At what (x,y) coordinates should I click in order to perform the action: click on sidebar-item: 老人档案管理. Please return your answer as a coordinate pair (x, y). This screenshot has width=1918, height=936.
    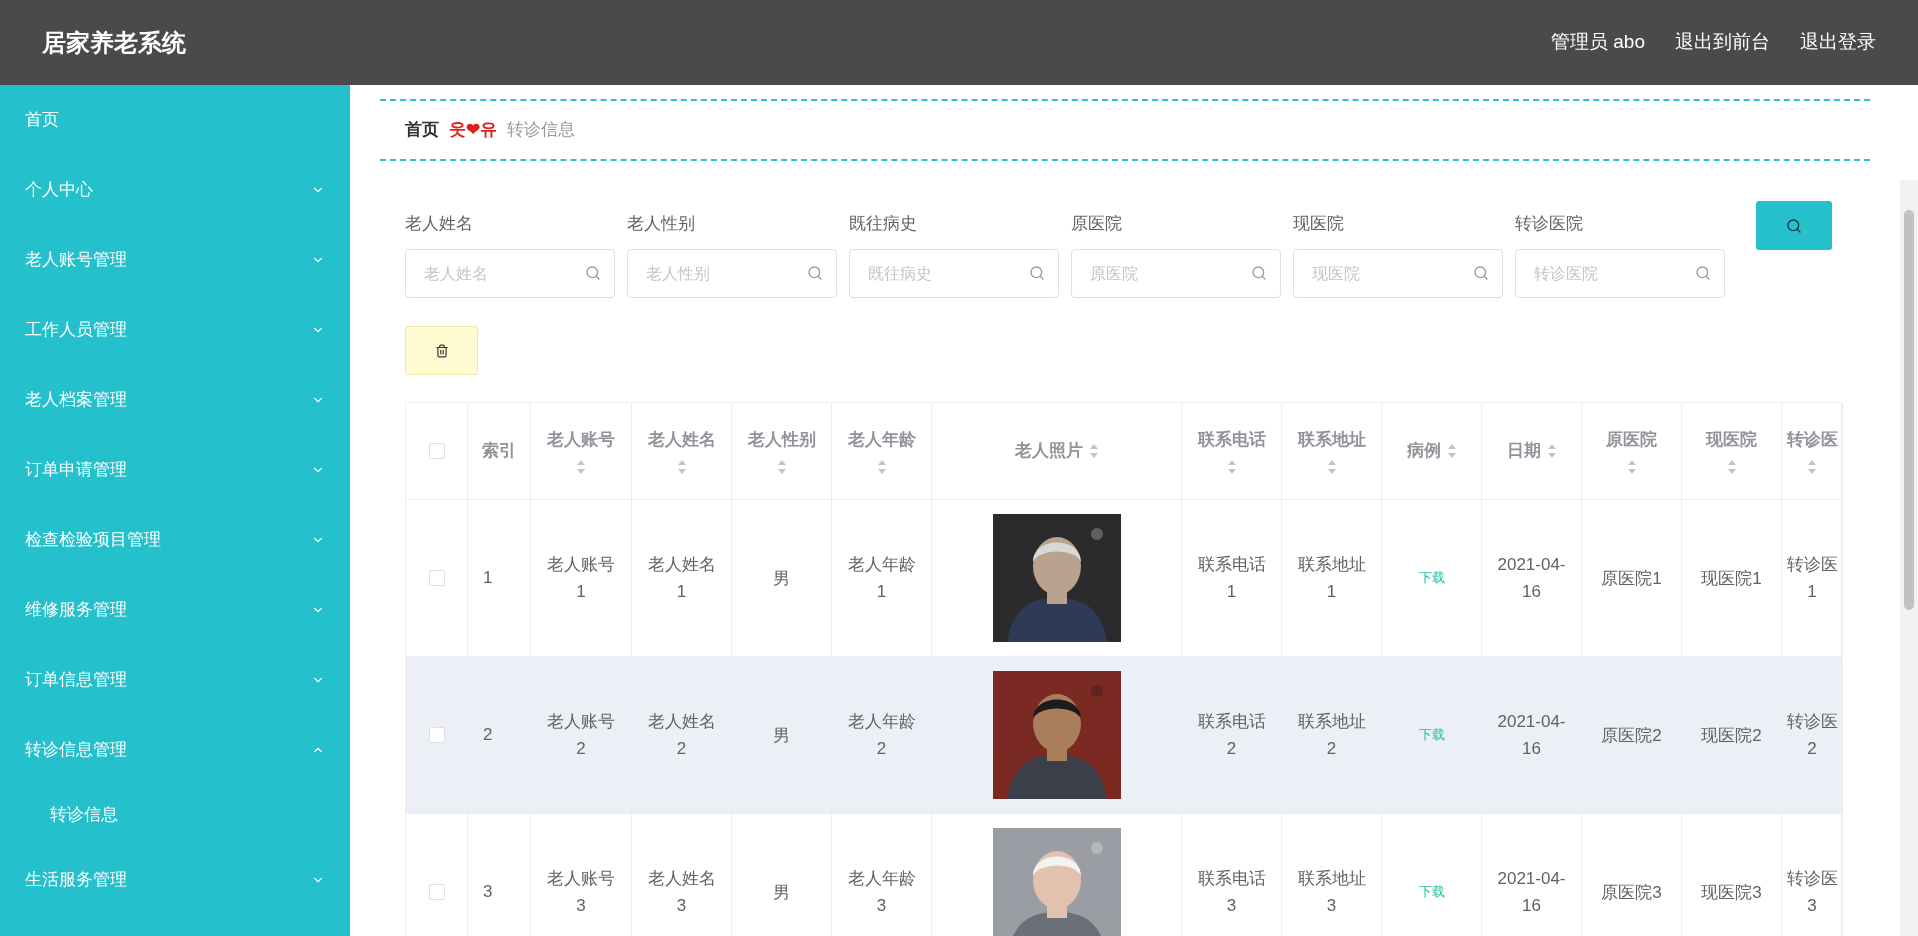
    Looking at the image, I should click on (175, 400).